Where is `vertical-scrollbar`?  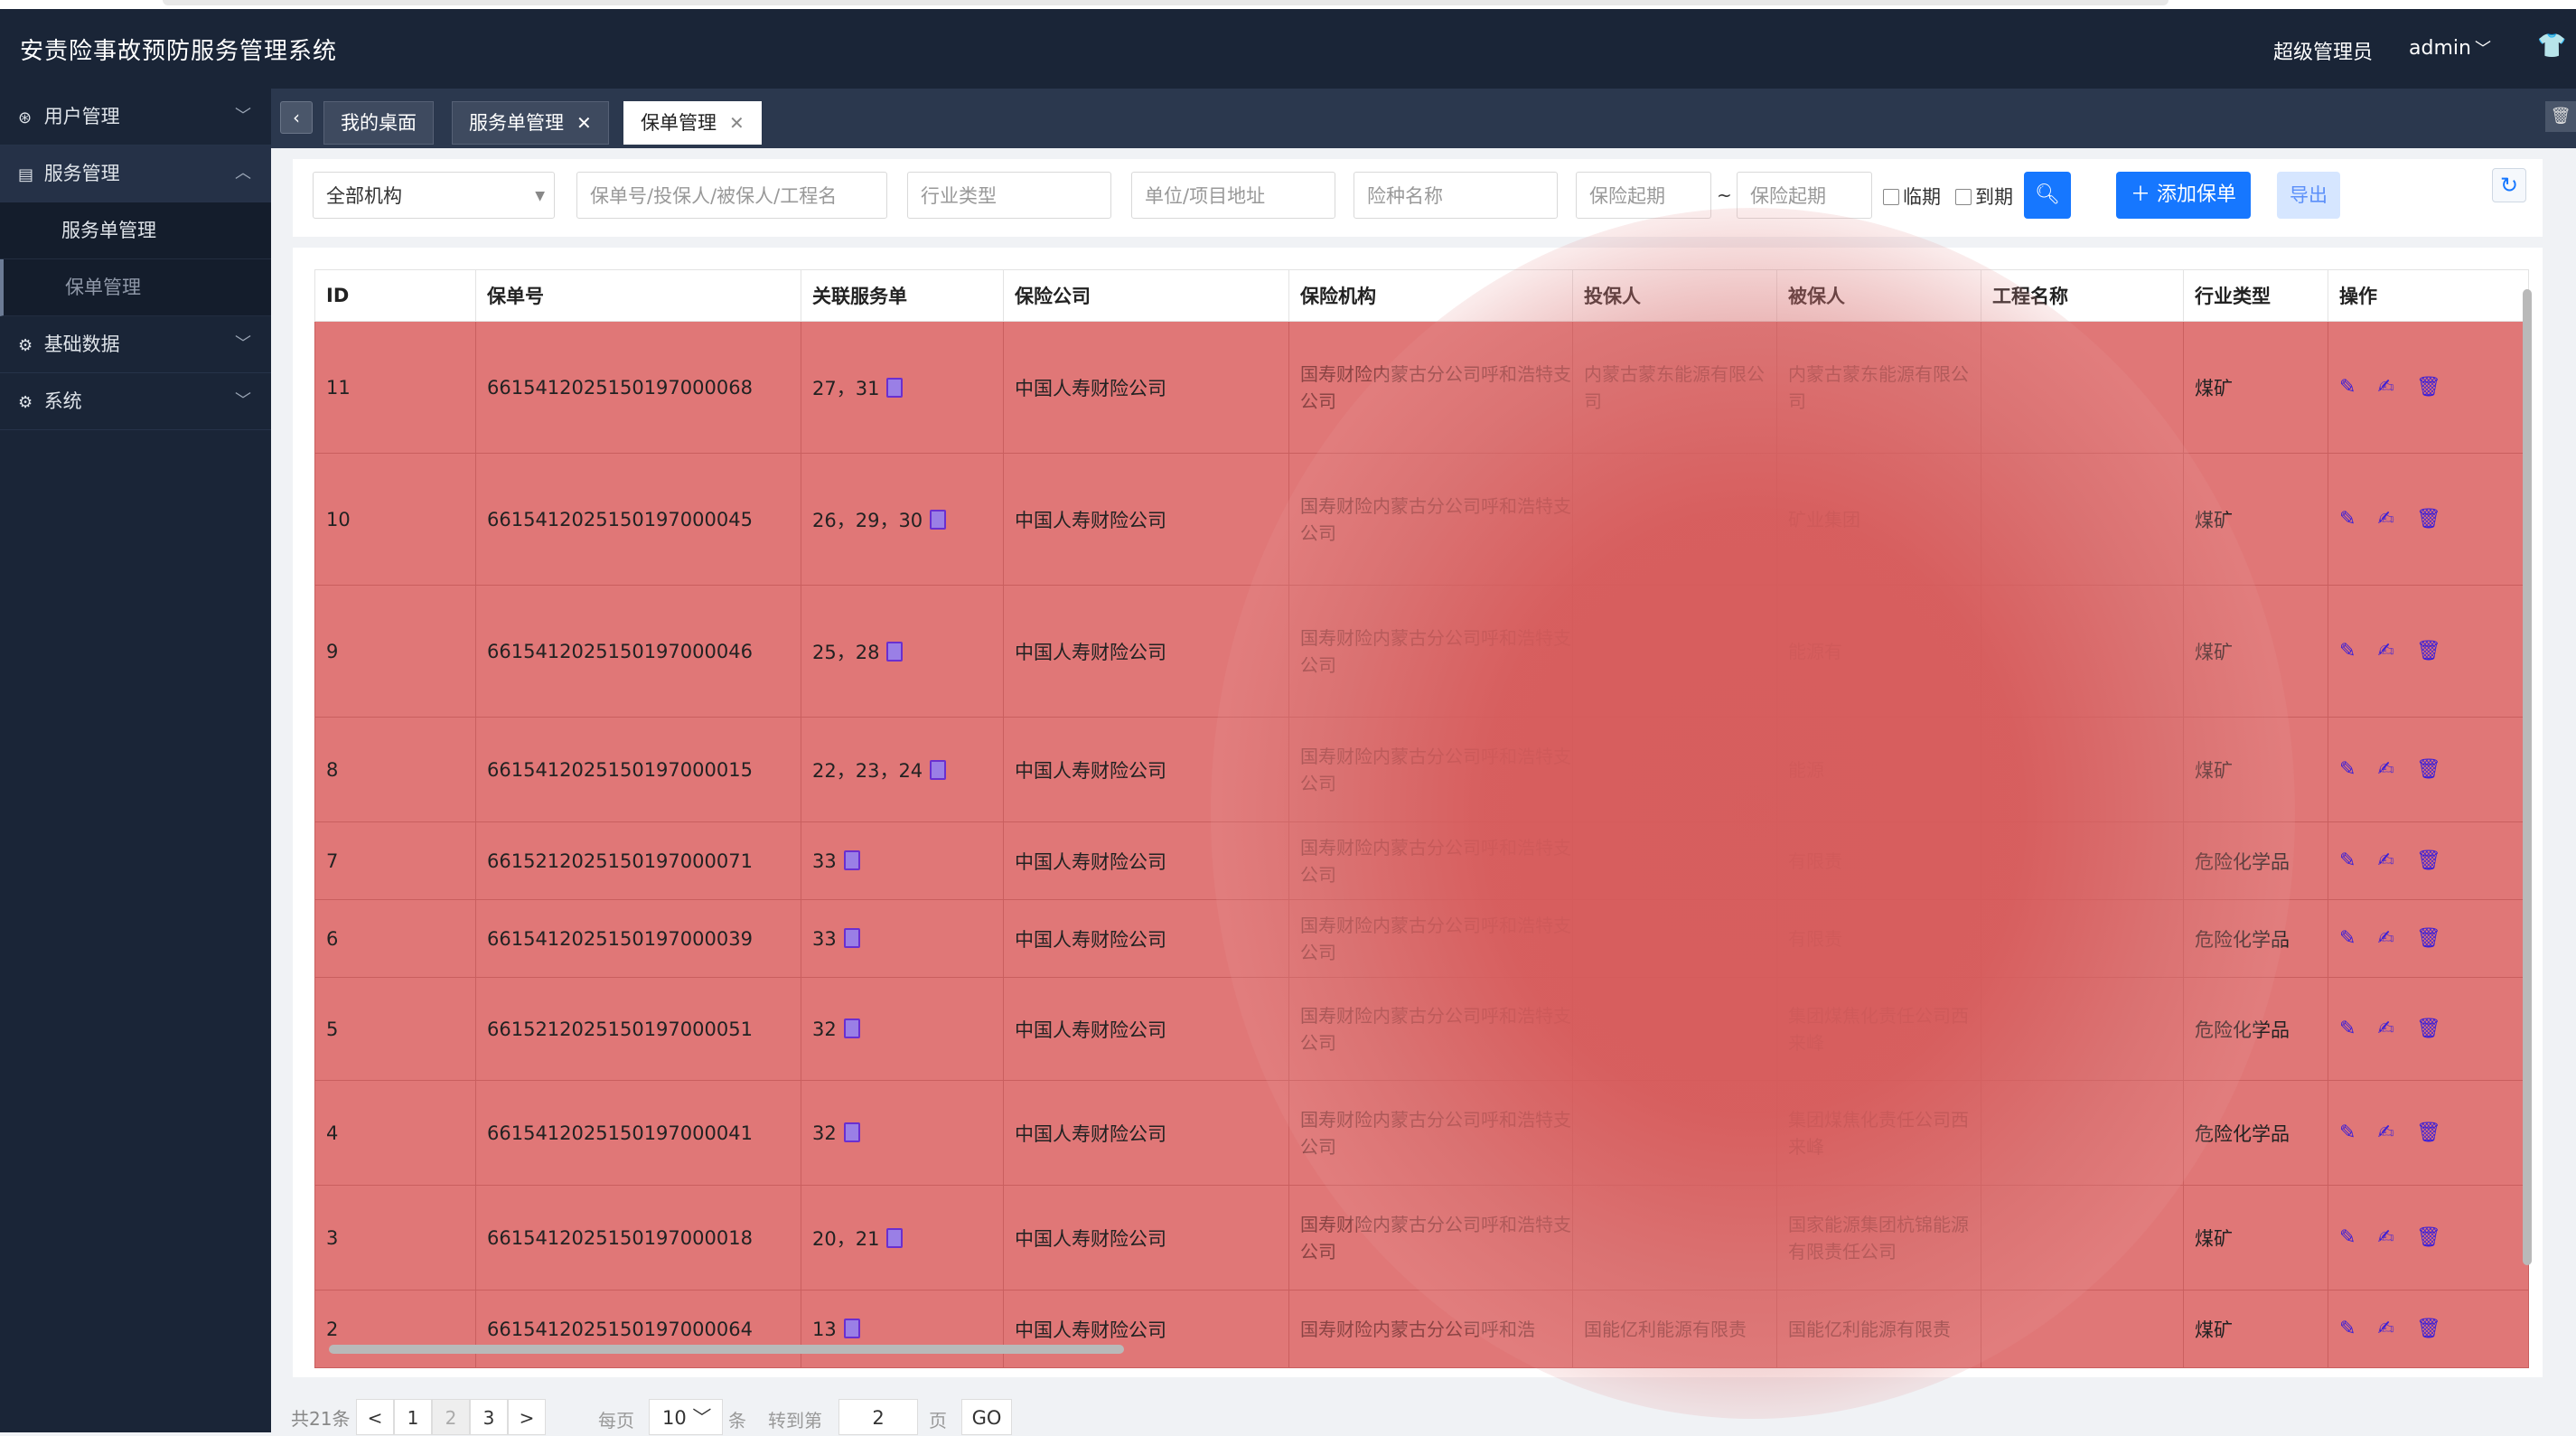 vertical-scrollbar is located at coordinates (2528, 781).